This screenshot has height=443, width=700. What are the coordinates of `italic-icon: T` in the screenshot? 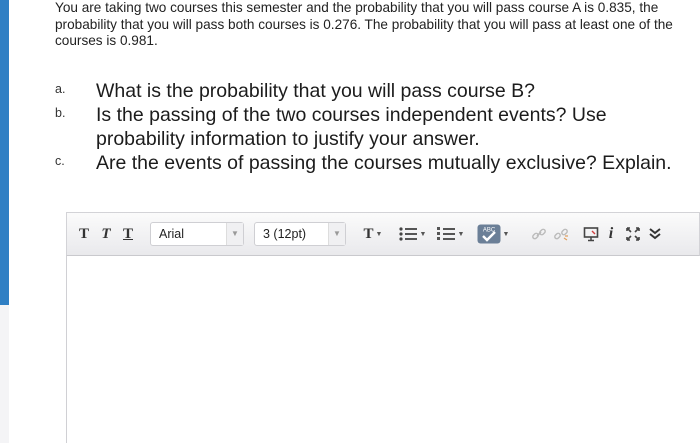 It's located at (106, 233).